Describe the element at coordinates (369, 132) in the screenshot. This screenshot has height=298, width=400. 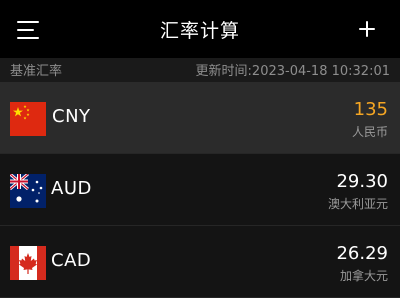
I see `currency-name: 人民币` at that location.